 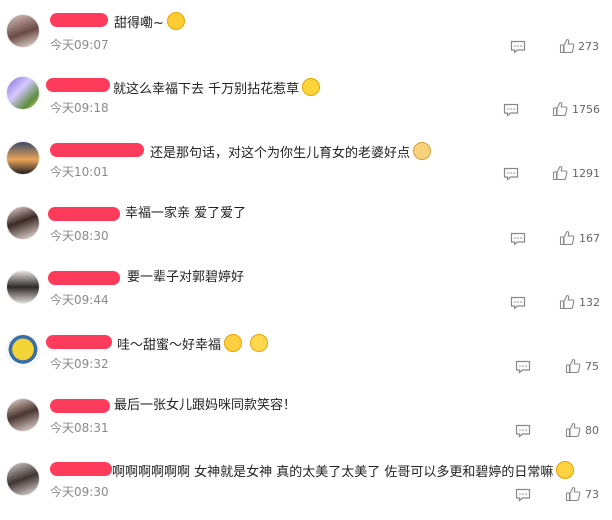 I want to click on comment-item: 最后一张女儿跟妈咪同款笑容！ 今天08:31 80, so click(x=306, y=424).